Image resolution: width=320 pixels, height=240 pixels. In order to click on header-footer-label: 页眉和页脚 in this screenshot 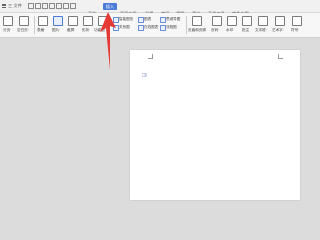, I will do `click(197, 30)`.